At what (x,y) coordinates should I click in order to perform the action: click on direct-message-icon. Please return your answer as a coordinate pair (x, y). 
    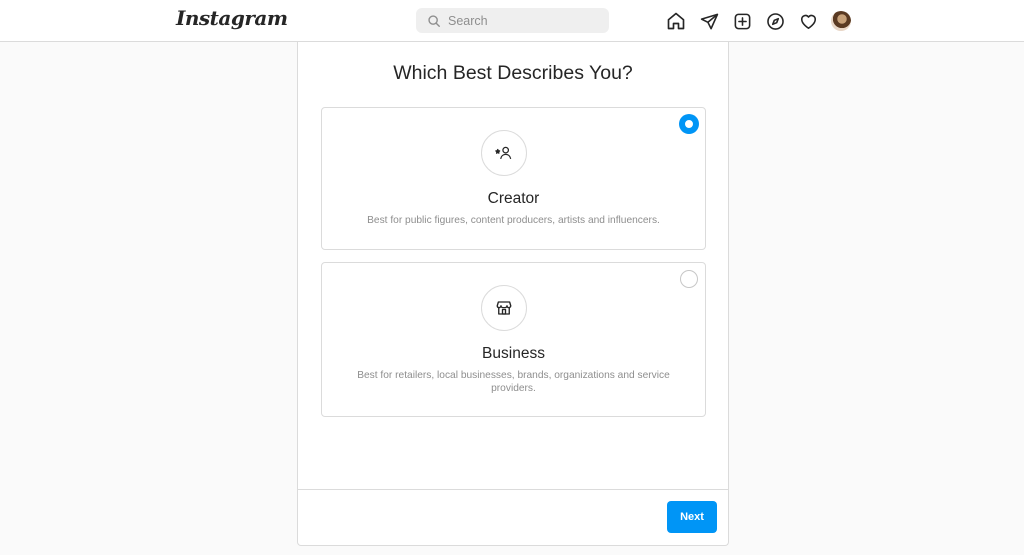
    Looking at the image, I should click on (709, 21).